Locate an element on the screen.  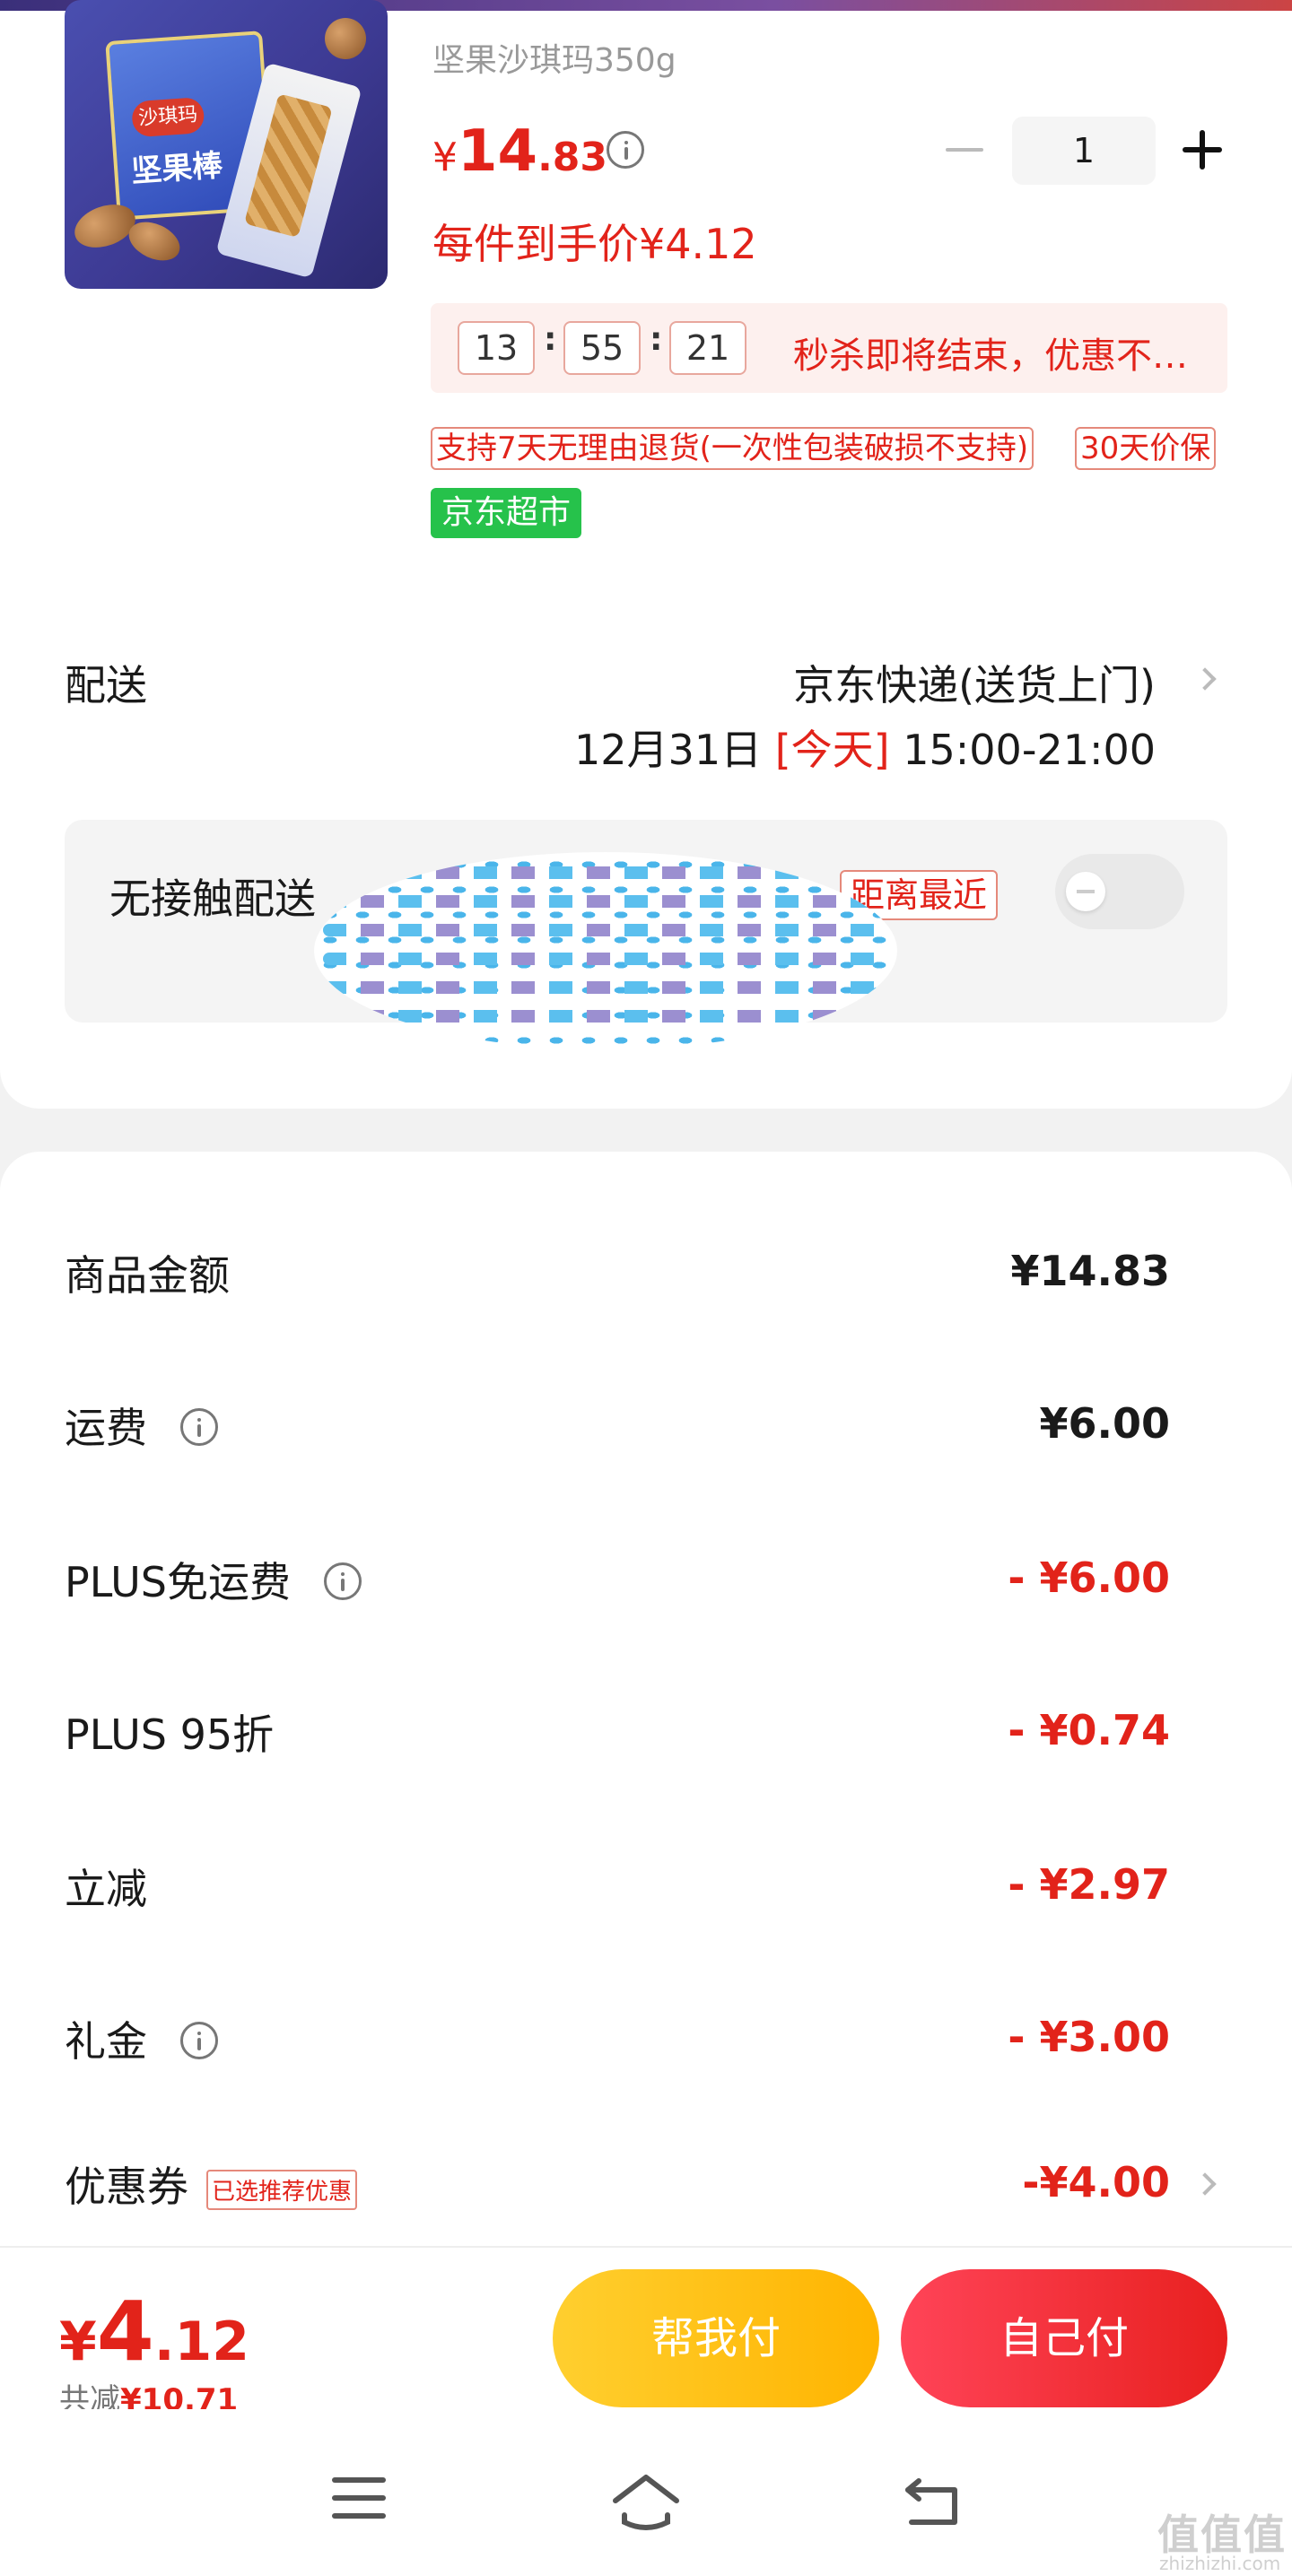
coupon-row: 优惠券 已选推荐优惠 is located at coordinates (211, 2184).